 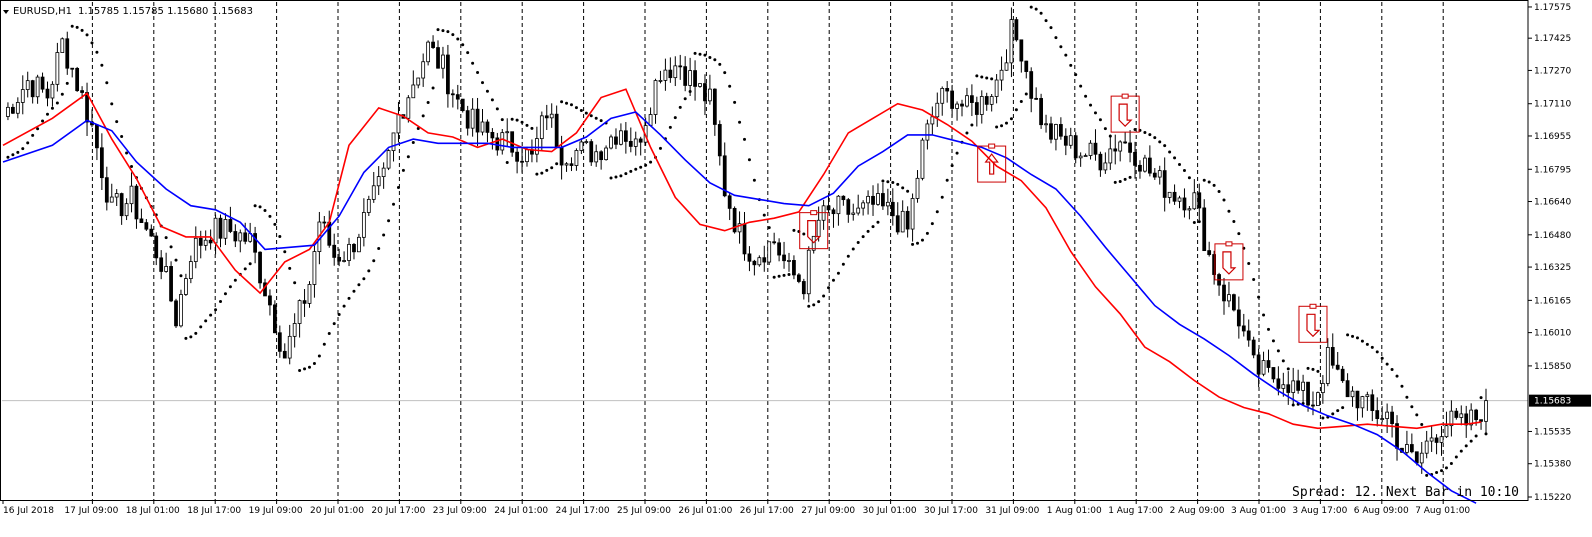 I want to click on x-tick-label: 19 Jul 09:00, so click(x=276, y=511).